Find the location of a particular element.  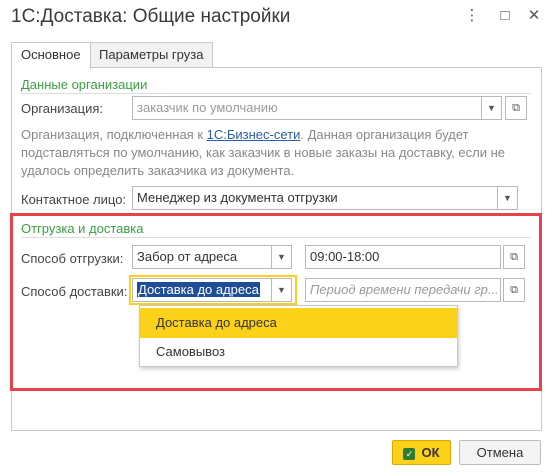

window-title: 1С:Доставка: Общие настройки is located at coordinates (151, 16).